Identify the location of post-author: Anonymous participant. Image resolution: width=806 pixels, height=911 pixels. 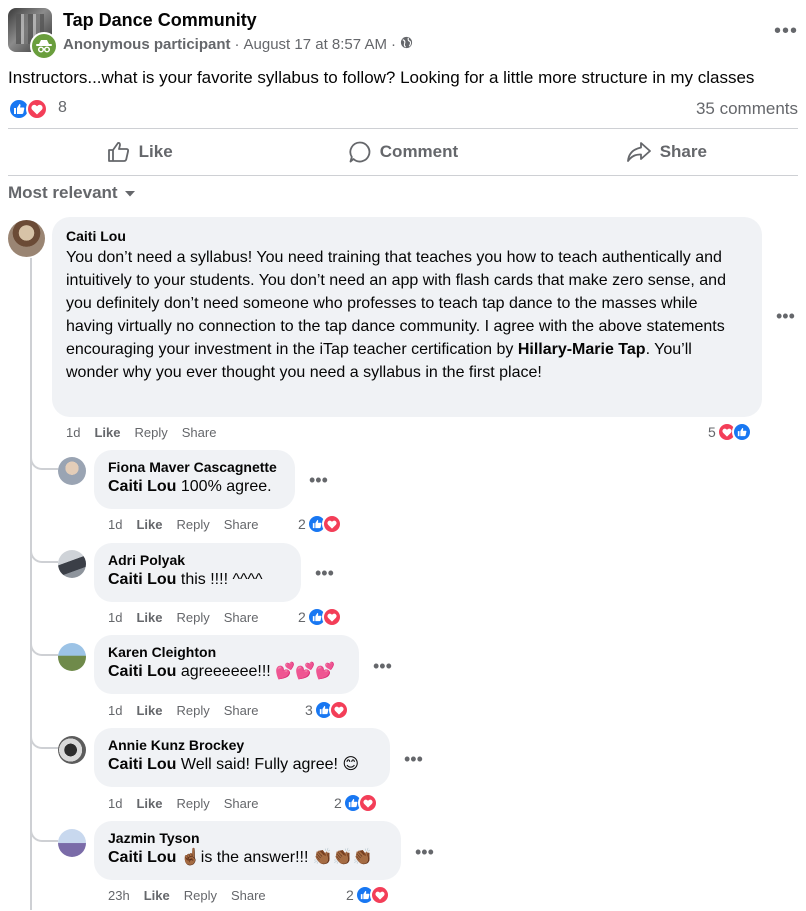
(147, 44).